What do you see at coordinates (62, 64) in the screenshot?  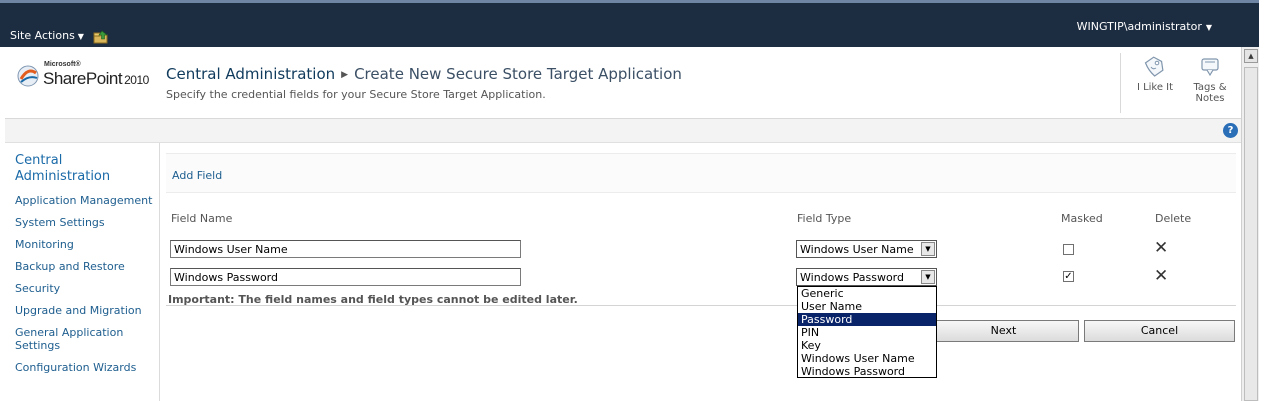 I see `logo-microsoft-text: Microsoft®` at bounding box center [62, 64].